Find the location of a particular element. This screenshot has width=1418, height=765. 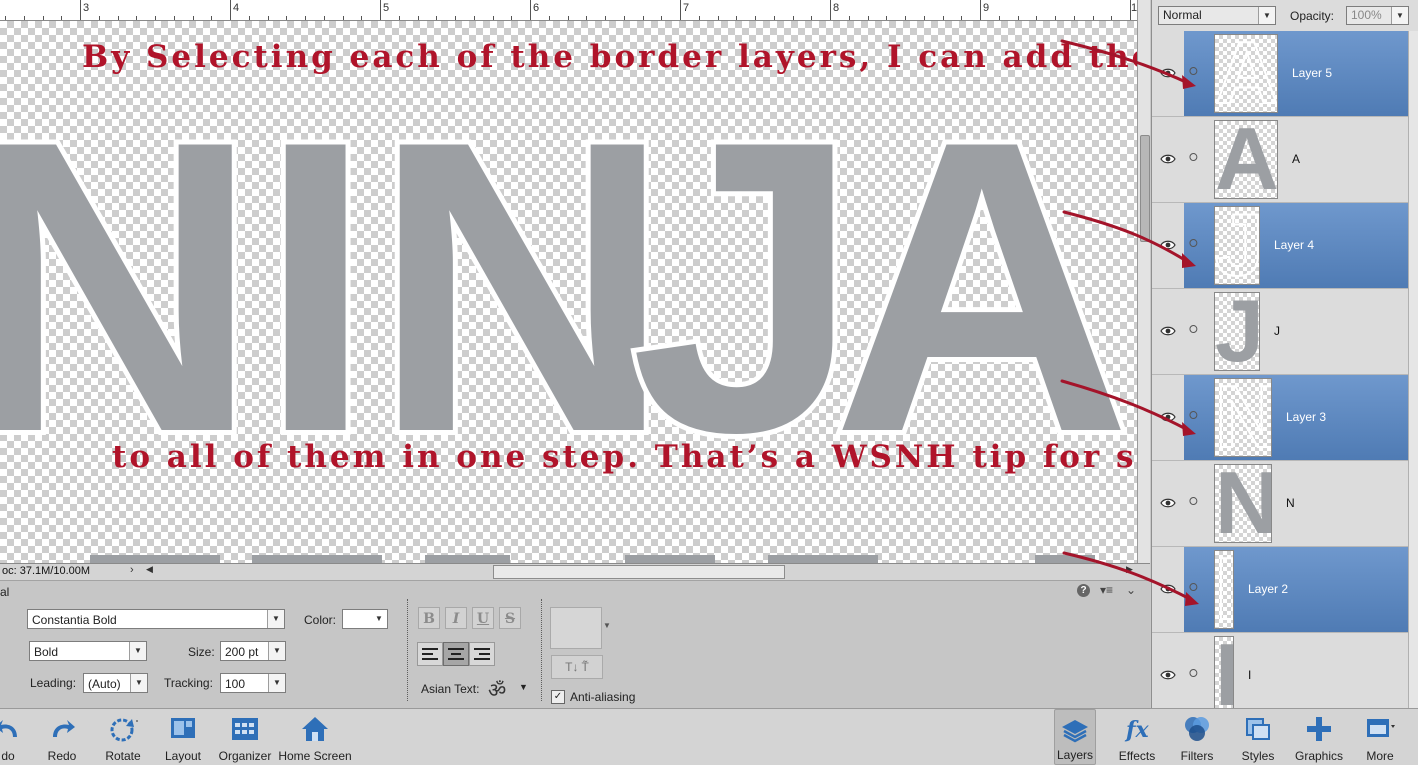

align-center-button is located at coordinates (456, 654).